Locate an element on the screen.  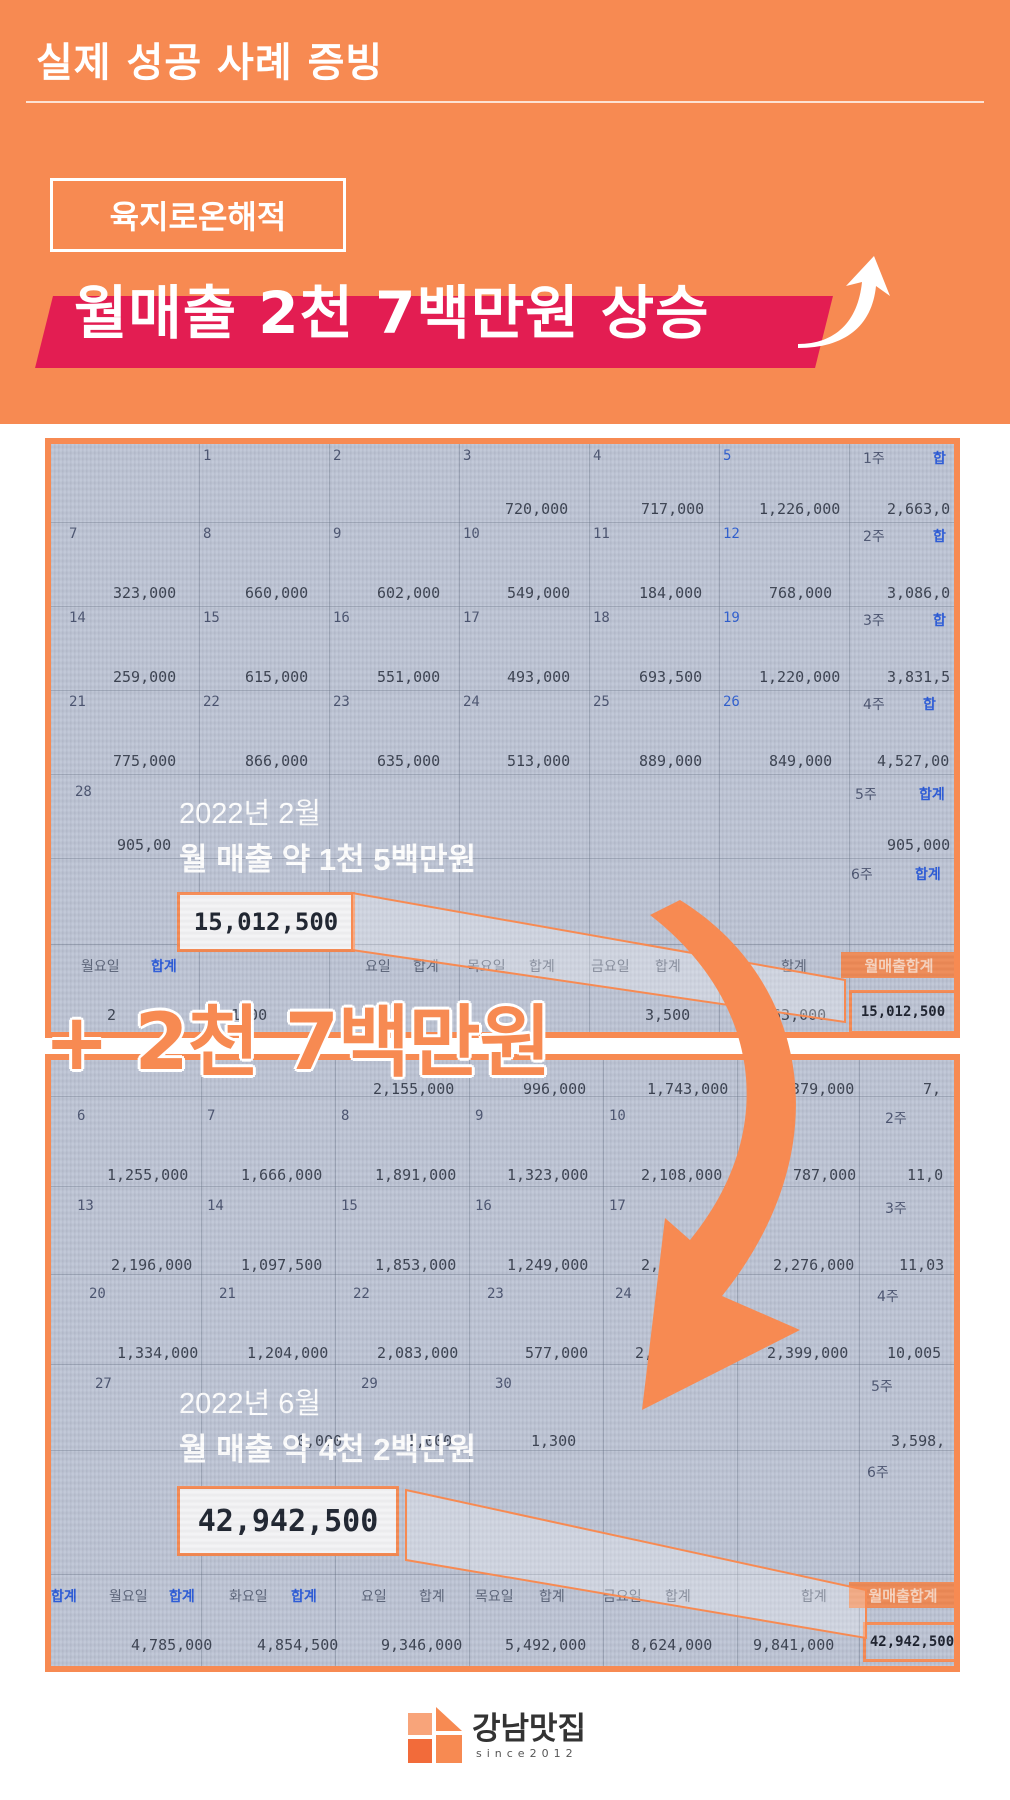
day-number: 16 is located at coordinates (483, 1206).